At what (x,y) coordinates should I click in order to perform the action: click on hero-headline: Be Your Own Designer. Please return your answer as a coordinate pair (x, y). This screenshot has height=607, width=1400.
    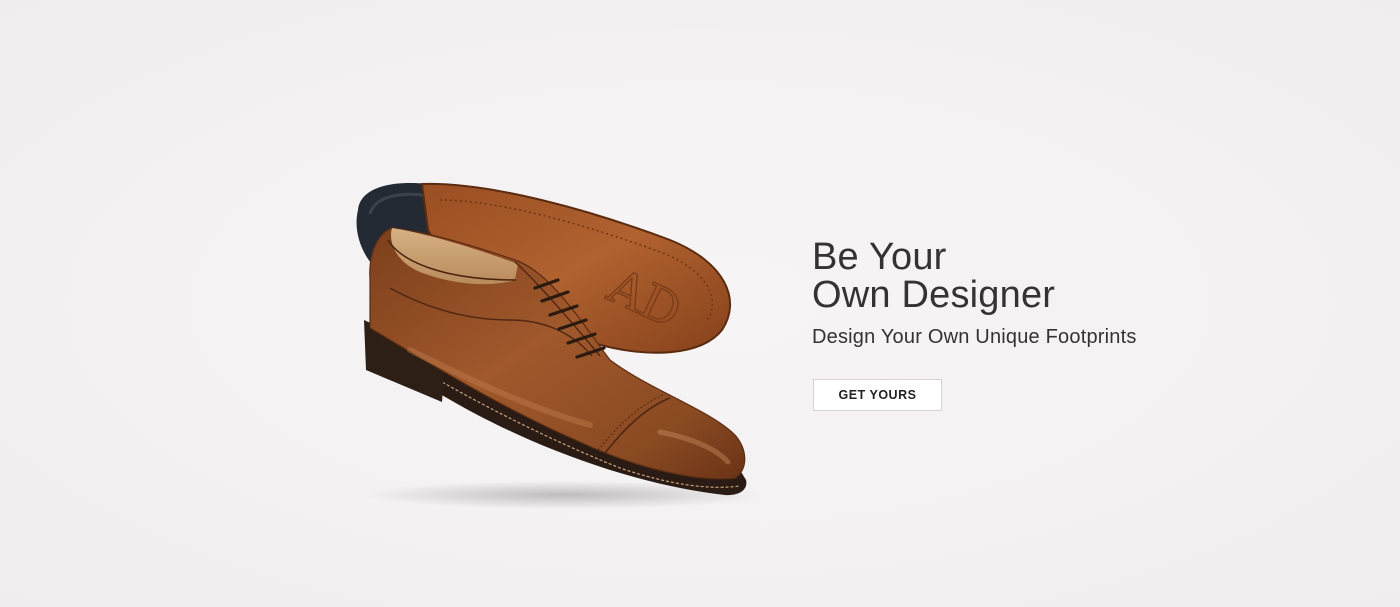
    Looking at the image, I should click on (1032, 276).